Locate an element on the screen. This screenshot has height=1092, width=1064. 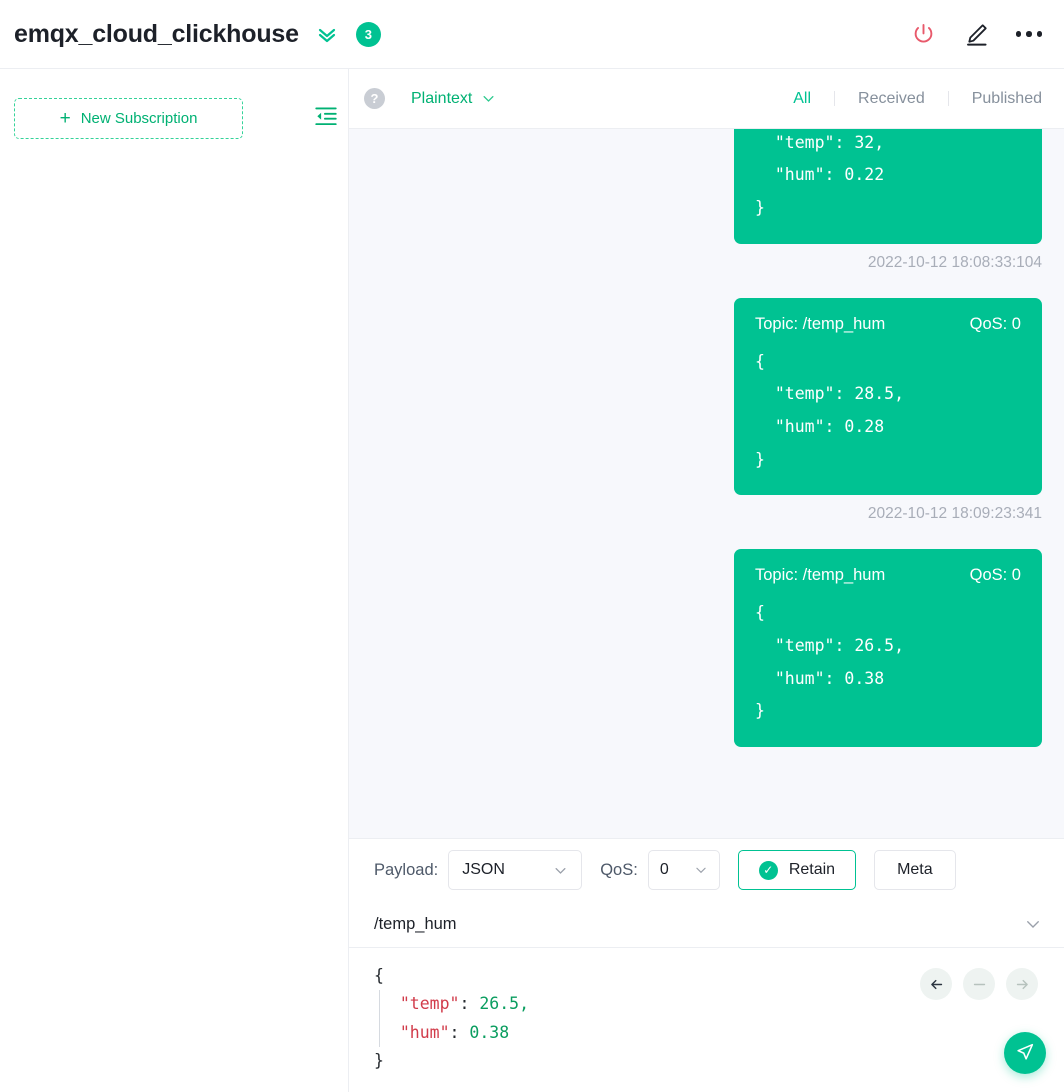
power-icon is located at coordinates (923, 34).